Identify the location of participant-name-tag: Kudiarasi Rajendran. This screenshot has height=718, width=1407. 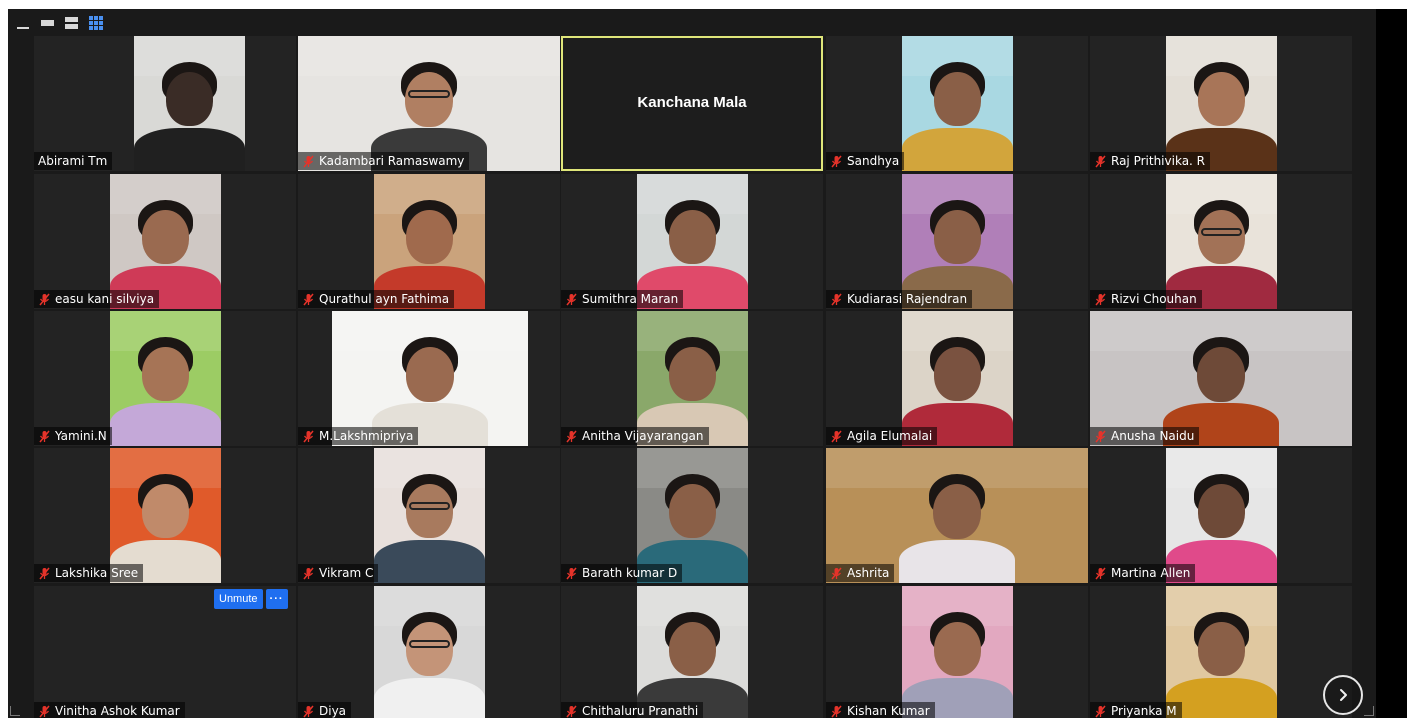
(899, 299).